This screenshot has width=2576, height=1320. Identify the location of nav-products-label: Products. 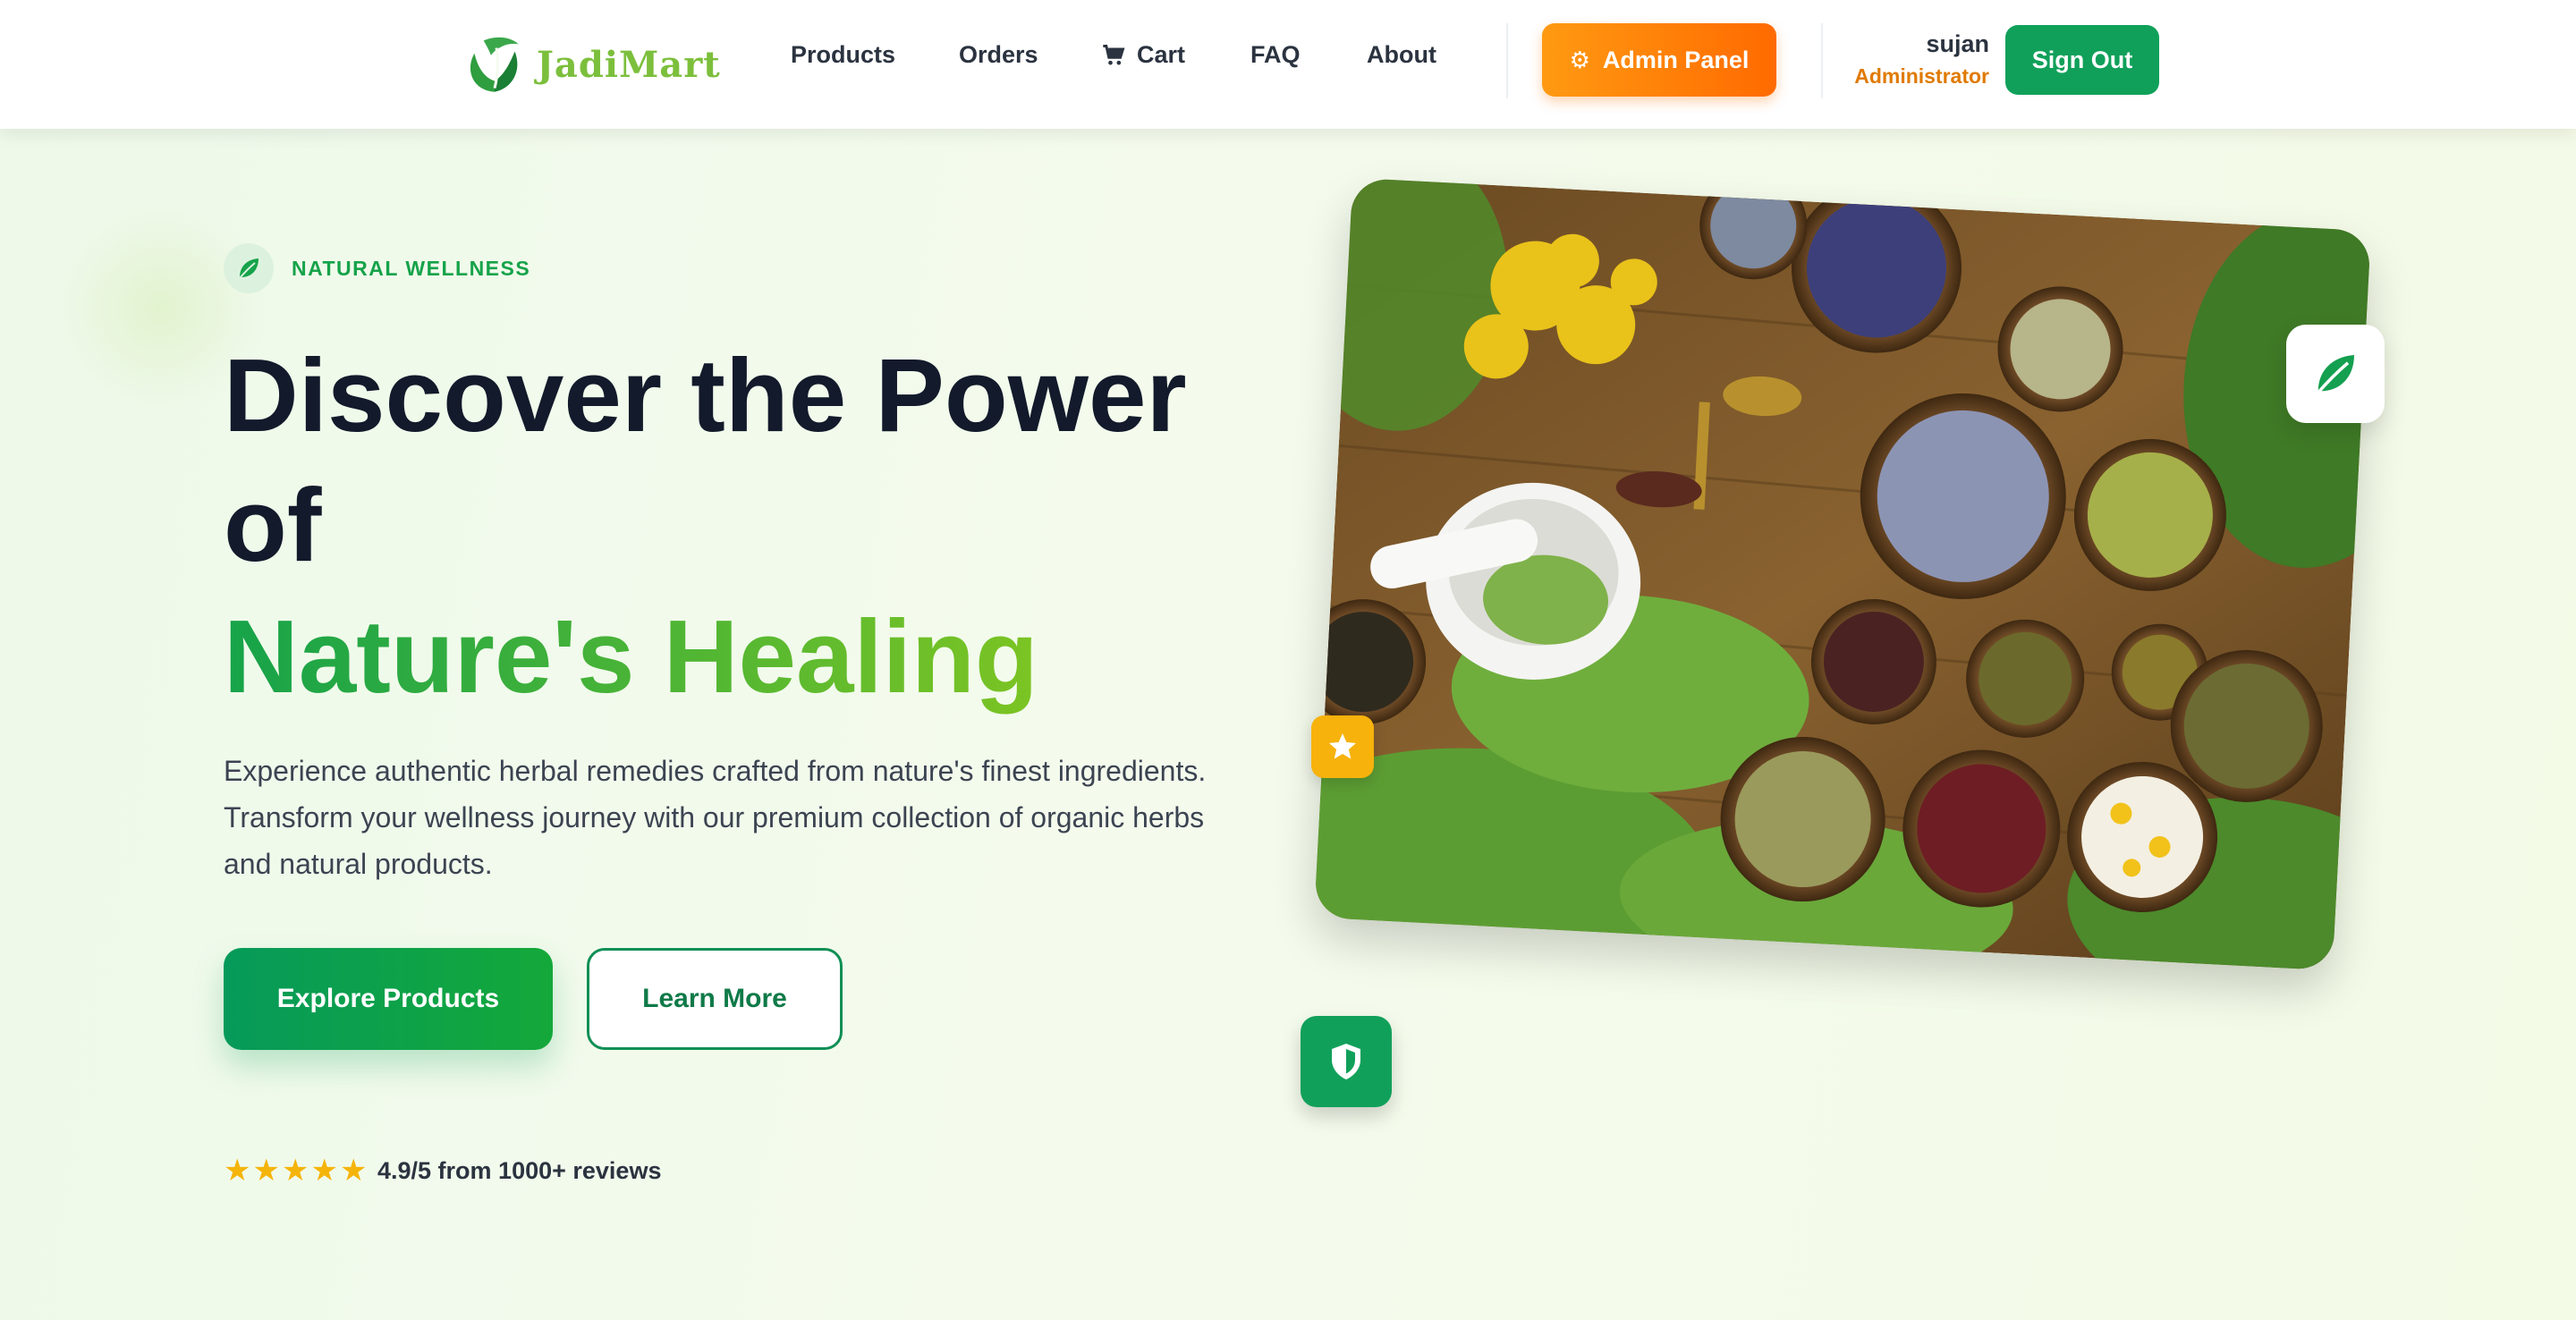
(843, 54).